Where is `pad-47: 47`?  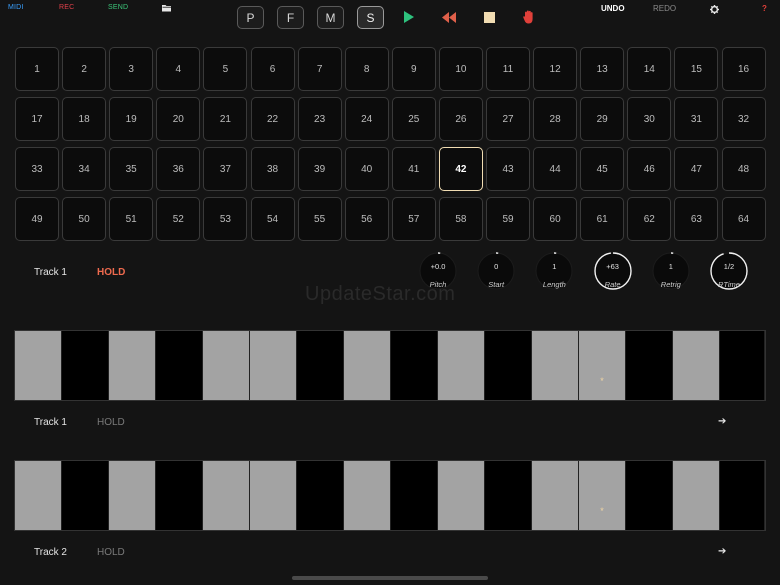 pad-47: 47 is located at coordinates (696, 169).